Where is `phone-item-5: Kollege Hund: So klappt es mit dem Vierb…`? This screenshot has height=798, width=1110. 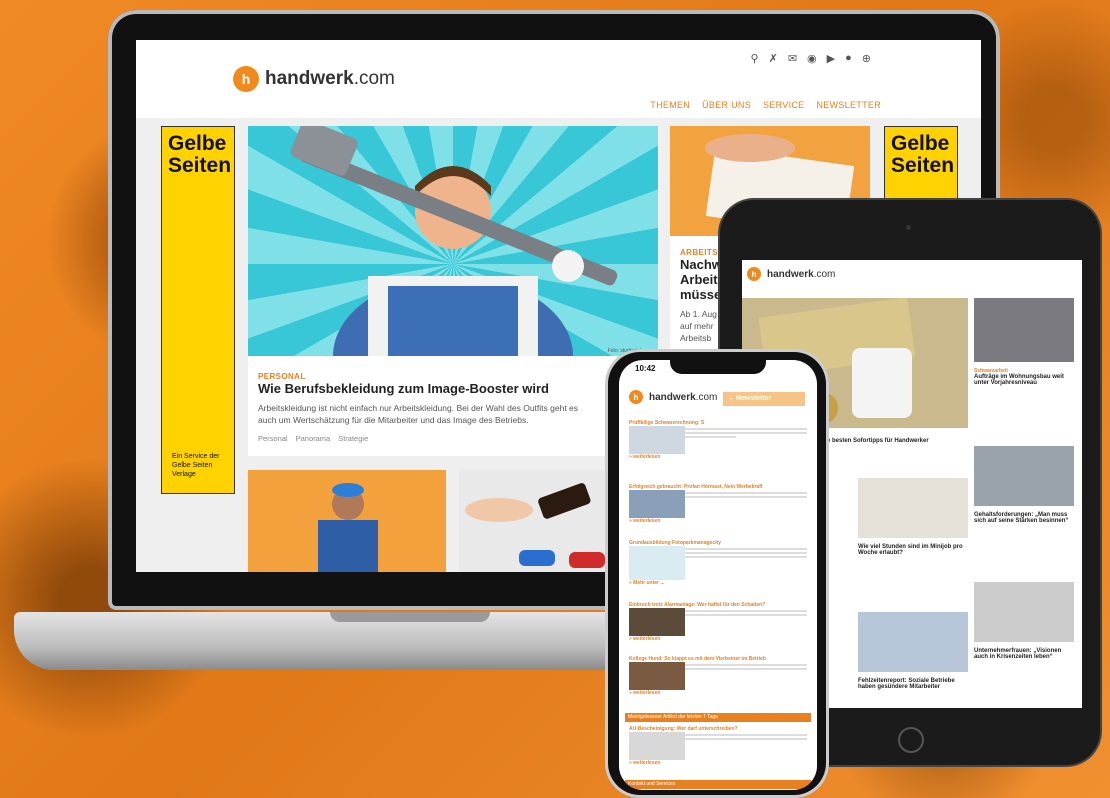 phone-item-5: Kollege Hund: So klappt es mit dem Vierb… is located at coordinates (718, 676).